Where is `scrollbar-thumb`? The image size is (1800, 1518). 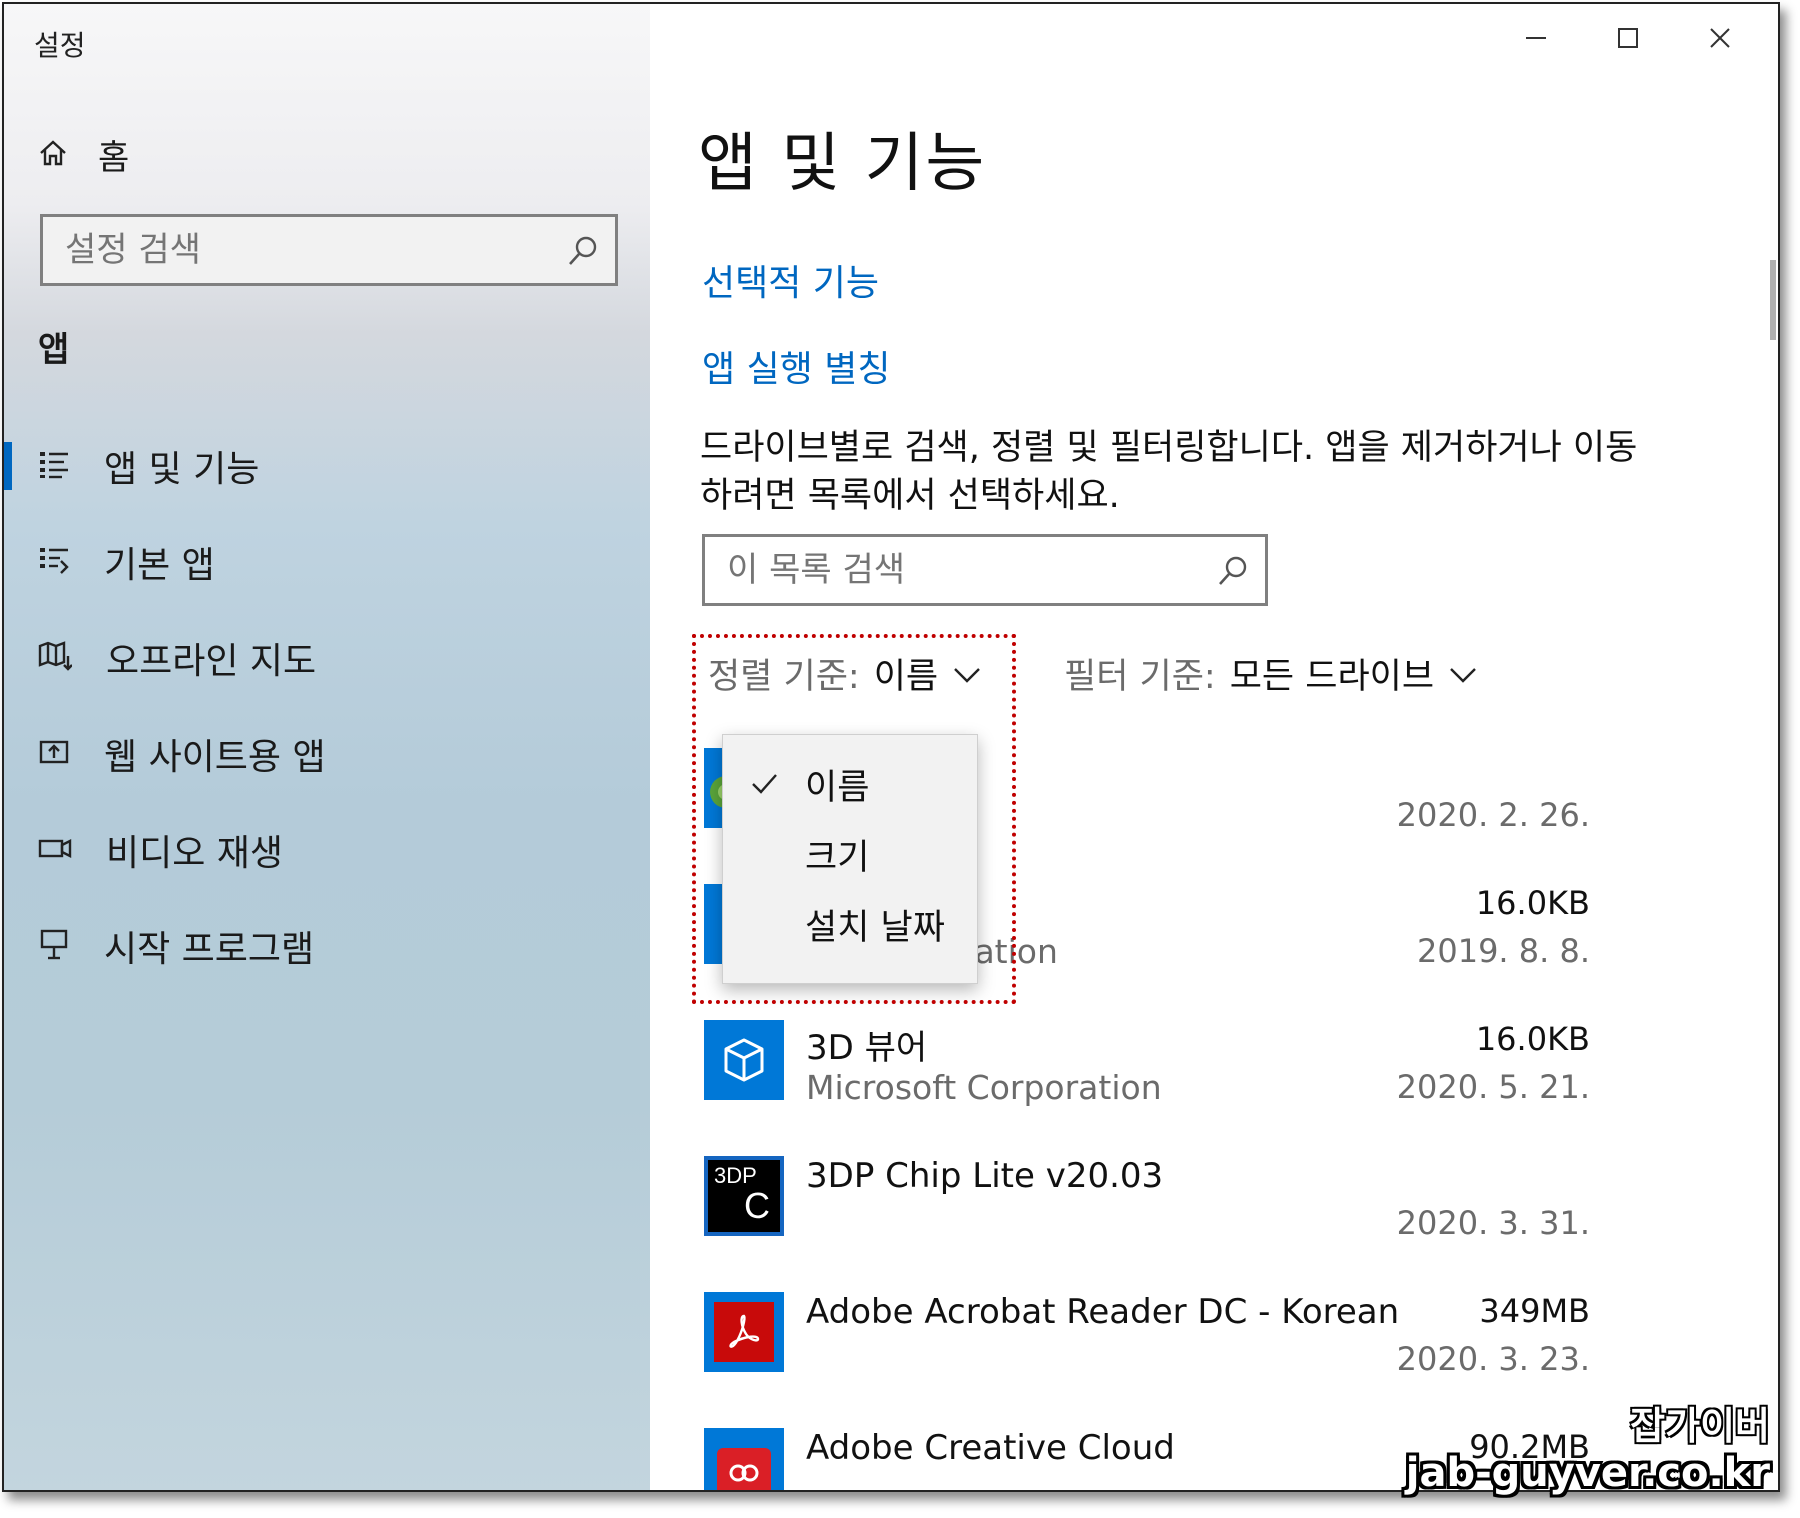 scrollbar-thumb is located at coordinates (1773, 300).